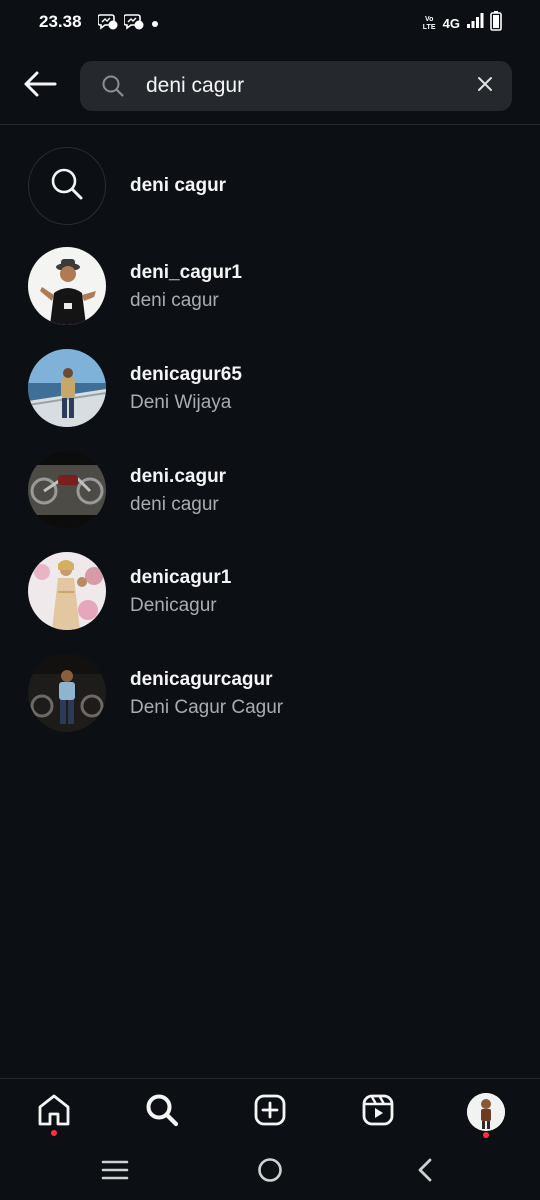  I want to click on user-result-row: denicagur1 Denicagur, so click(270, 592).